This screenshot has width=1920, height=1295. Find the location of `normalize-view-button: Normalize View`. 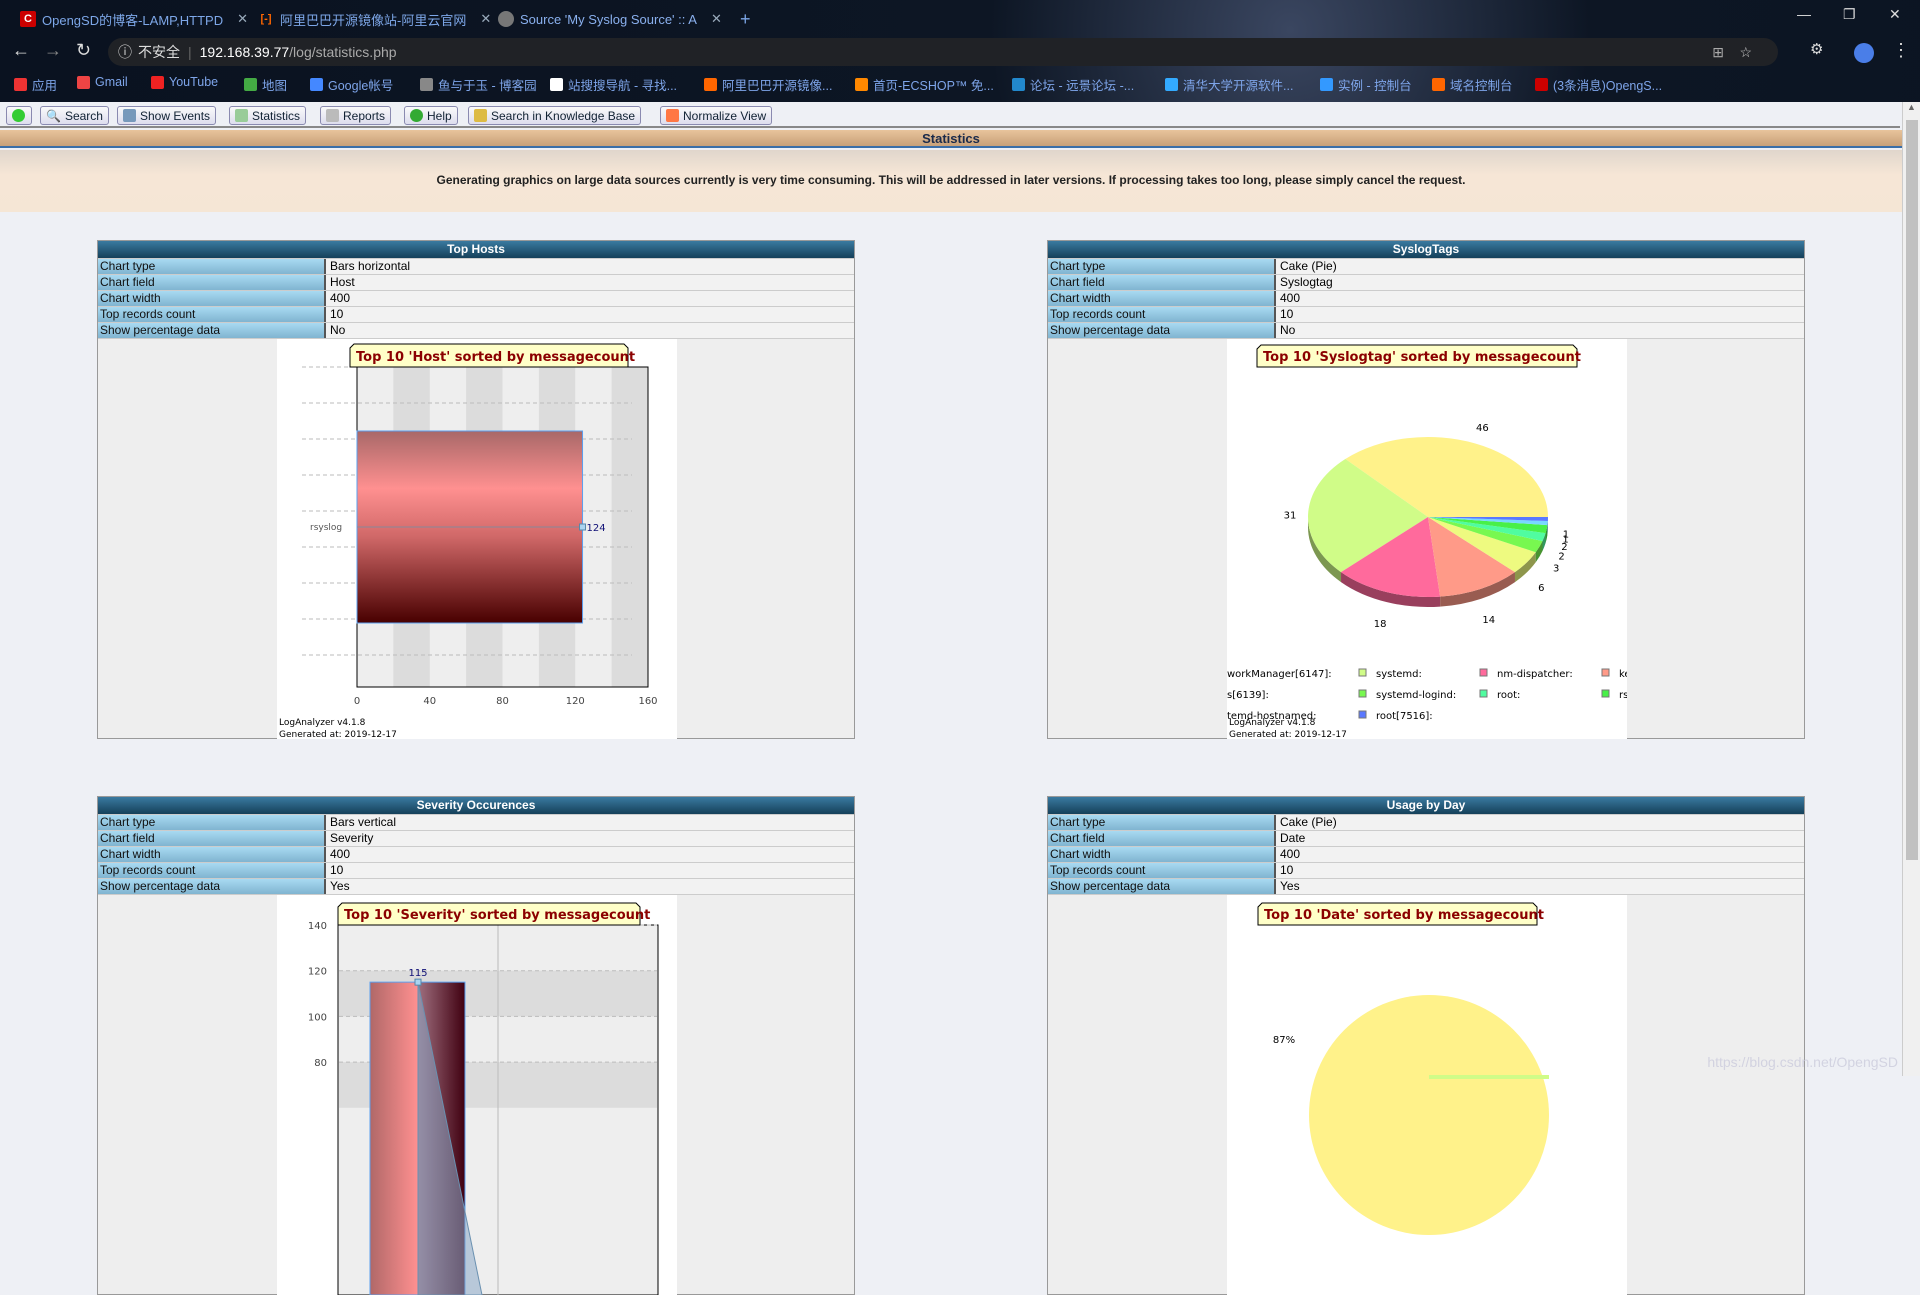

normalize-view-button: Normalize View is located at coordinates (716, 115).